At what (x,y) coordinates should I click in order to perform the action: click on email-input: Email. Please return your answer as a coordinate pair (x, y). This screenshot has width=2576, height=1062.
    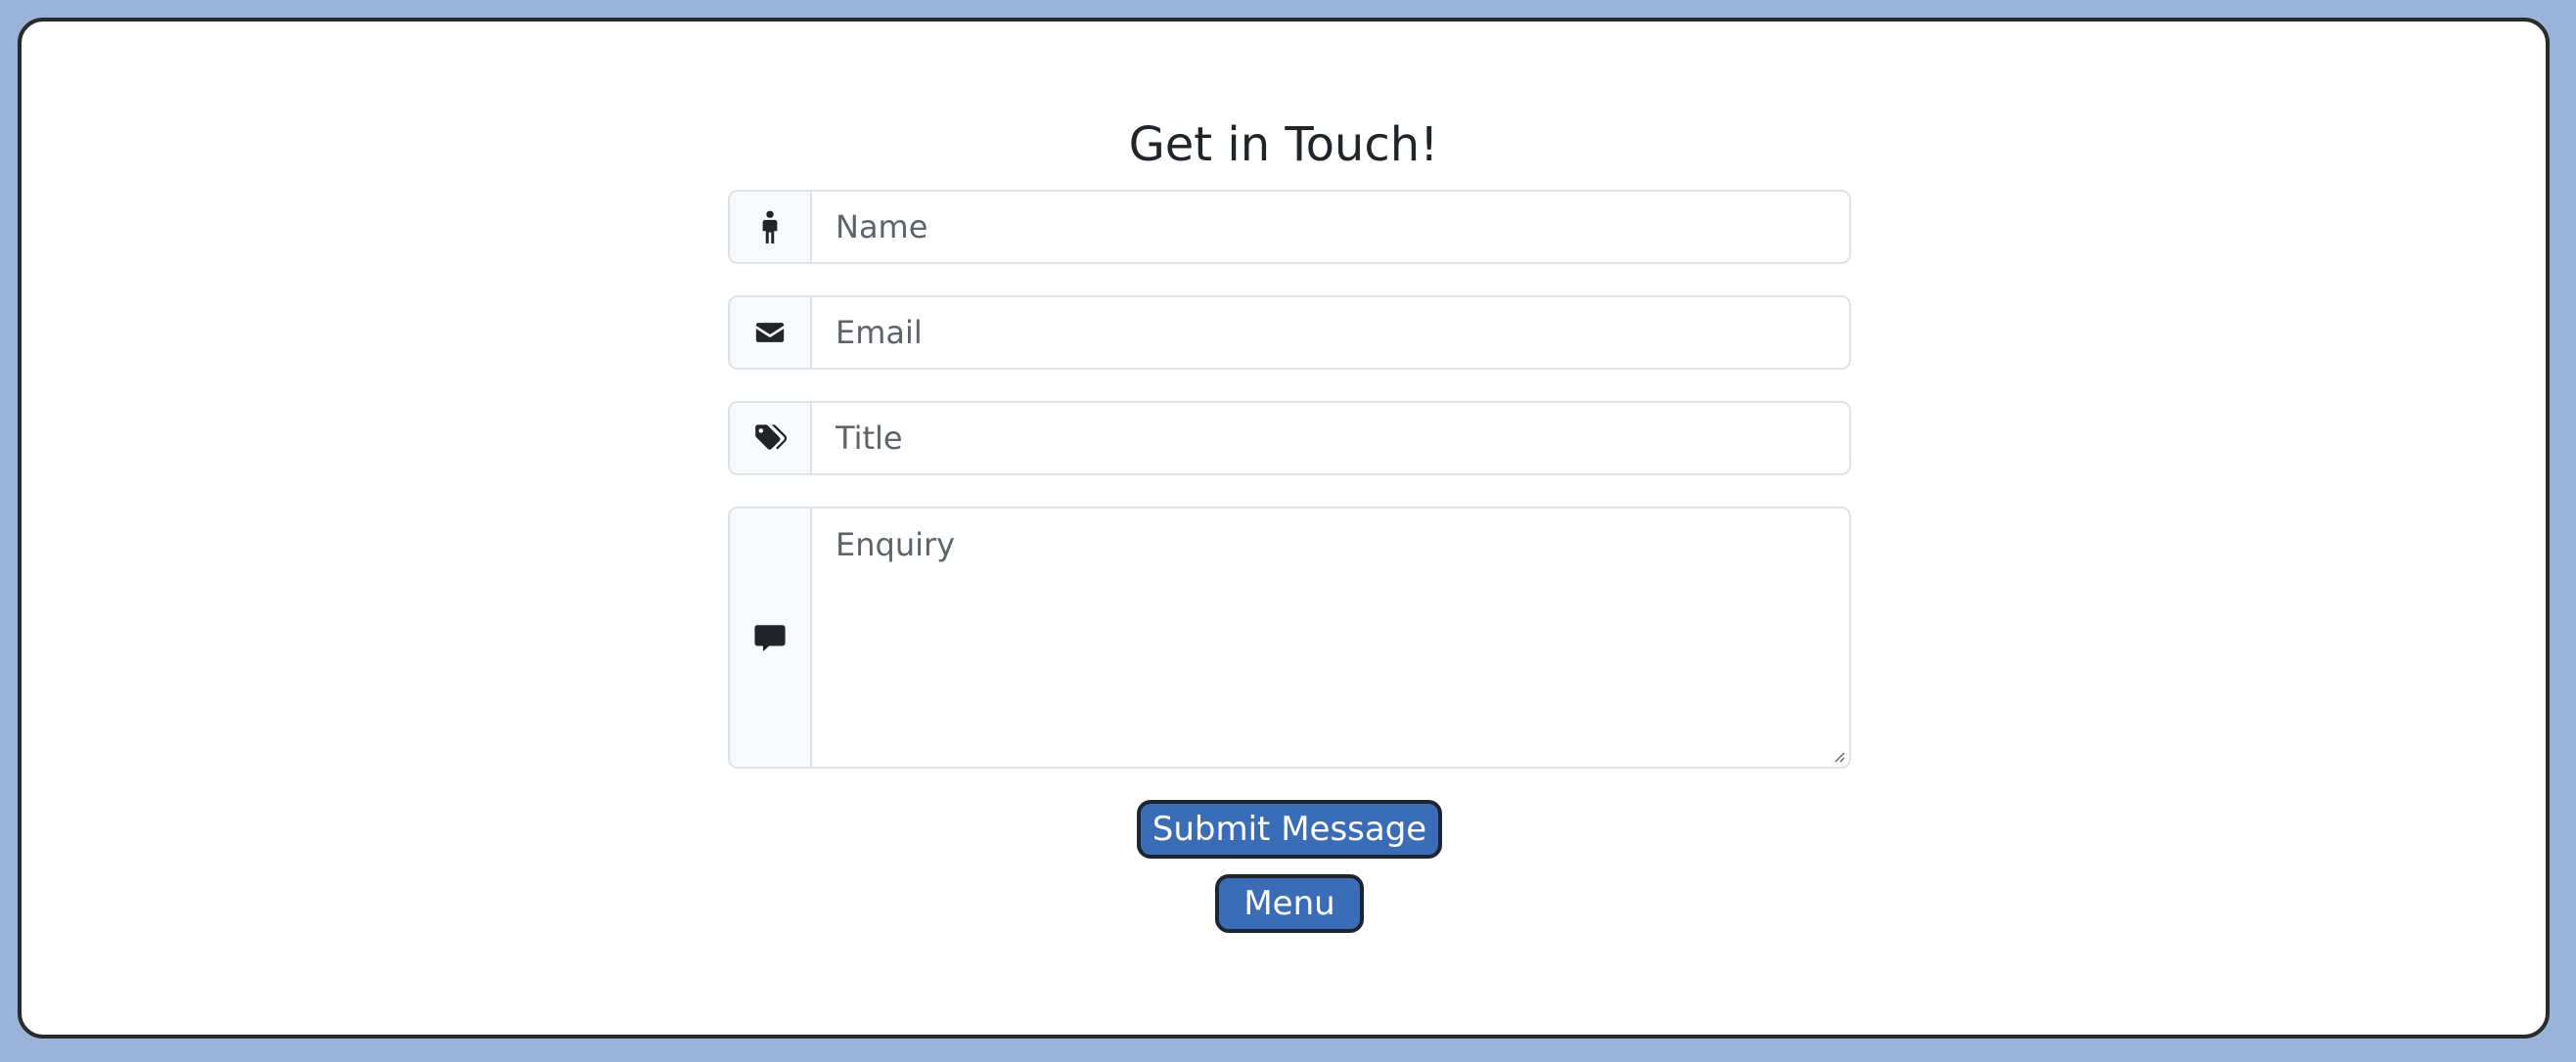
    Looking at the image, I should click on (1330, 332).